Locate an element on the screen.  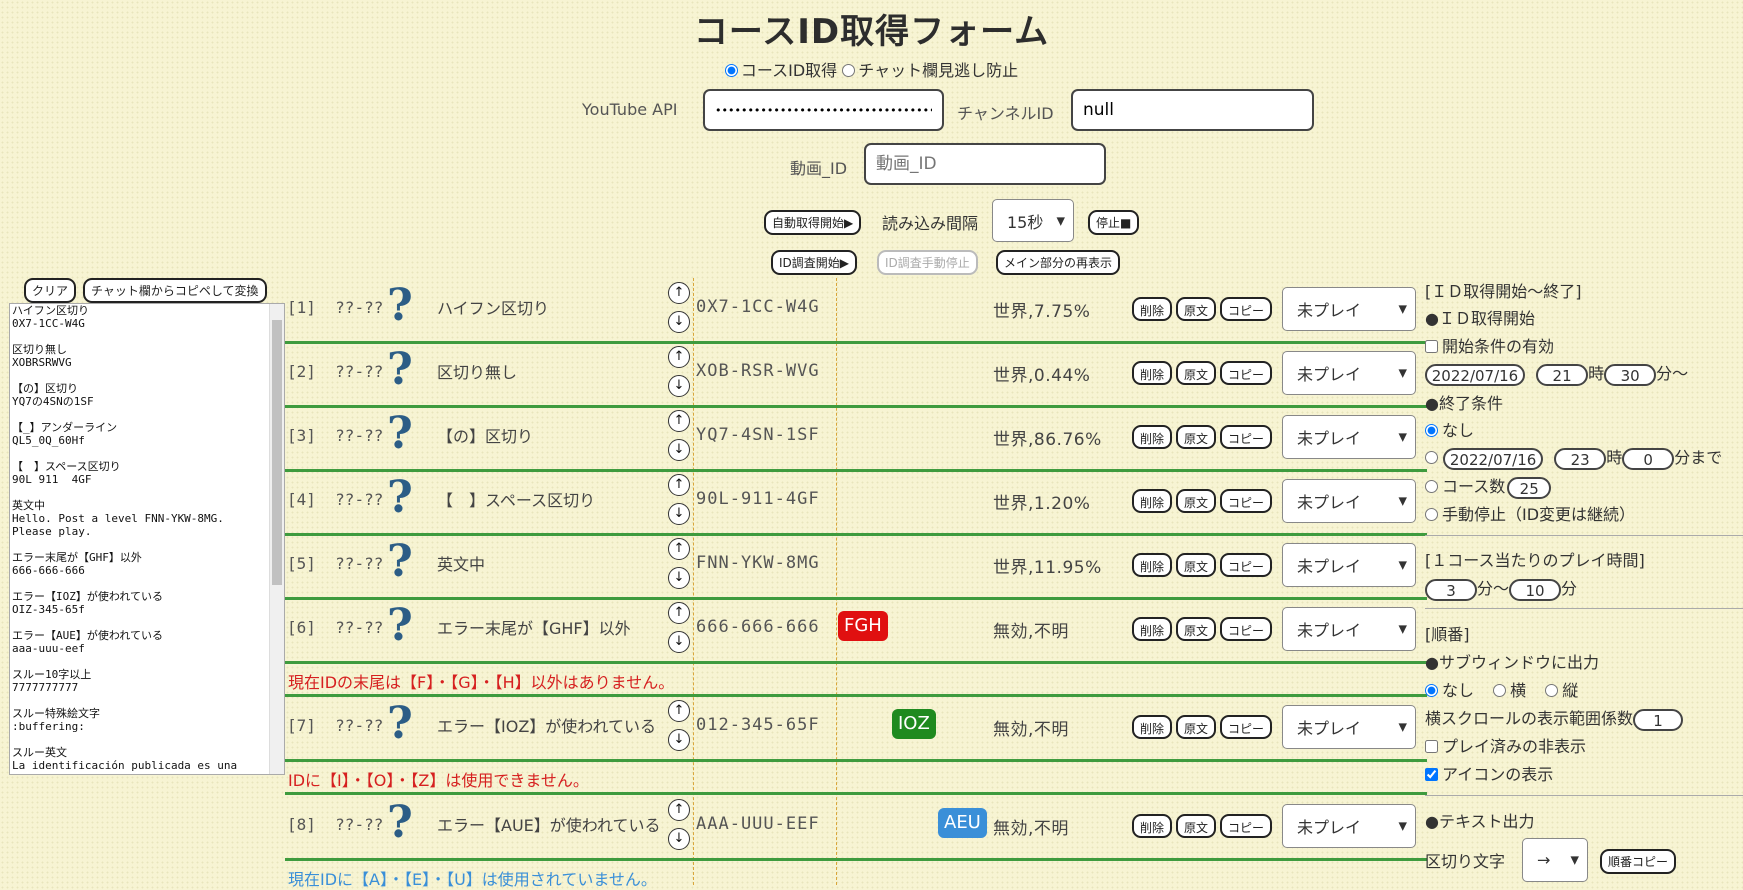
course-count-radio is located at coordinates (1431, 486).